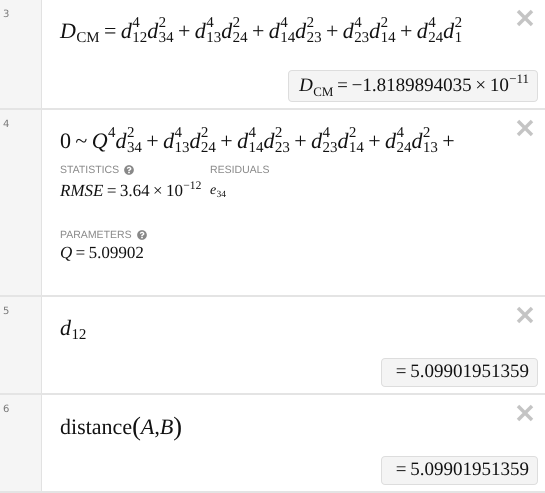 Image resolution: width=545 pixels, height=493 pixels. What do you see at coordinates (6, 124) in the screenshot?
I see `line-number: 4` at bounding box center [6, 124].